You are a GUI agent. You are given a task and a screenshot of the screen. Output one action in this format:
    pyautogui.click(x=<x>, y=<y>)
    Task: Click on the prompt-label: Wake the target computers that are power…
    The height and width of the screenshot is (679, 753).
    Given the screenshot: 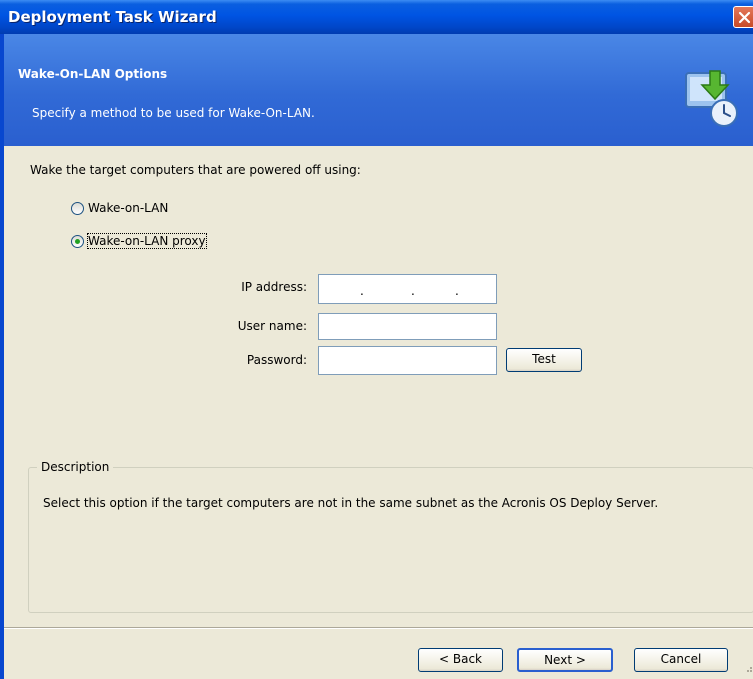 What is the action you would take?
    pyautogui.click(x=195, y=170)
    